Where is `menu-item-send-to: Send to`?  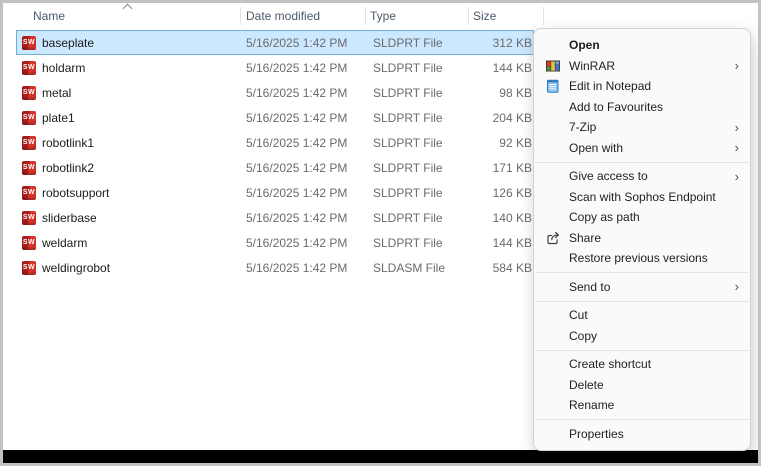 menu-item-send-to: Send to is located at coordinates (642, 287).